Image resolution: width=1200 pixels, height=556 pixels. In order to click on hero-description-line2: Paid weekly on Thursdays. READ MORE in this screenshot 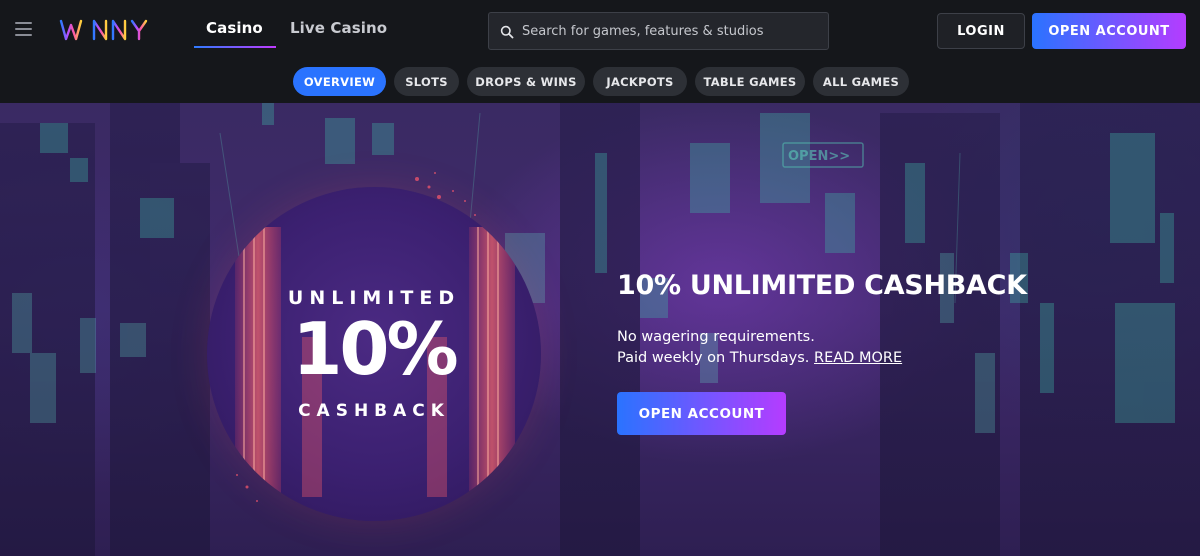, I will do `click(759, 358)`.